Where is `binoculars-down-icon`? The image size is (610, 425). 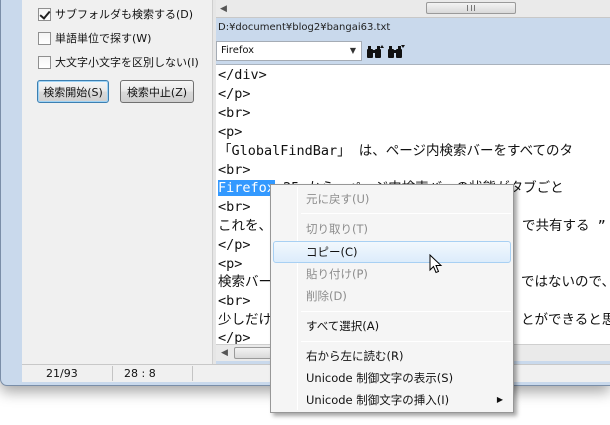 binoculars-down-icon is located at coordinates (396, 52).